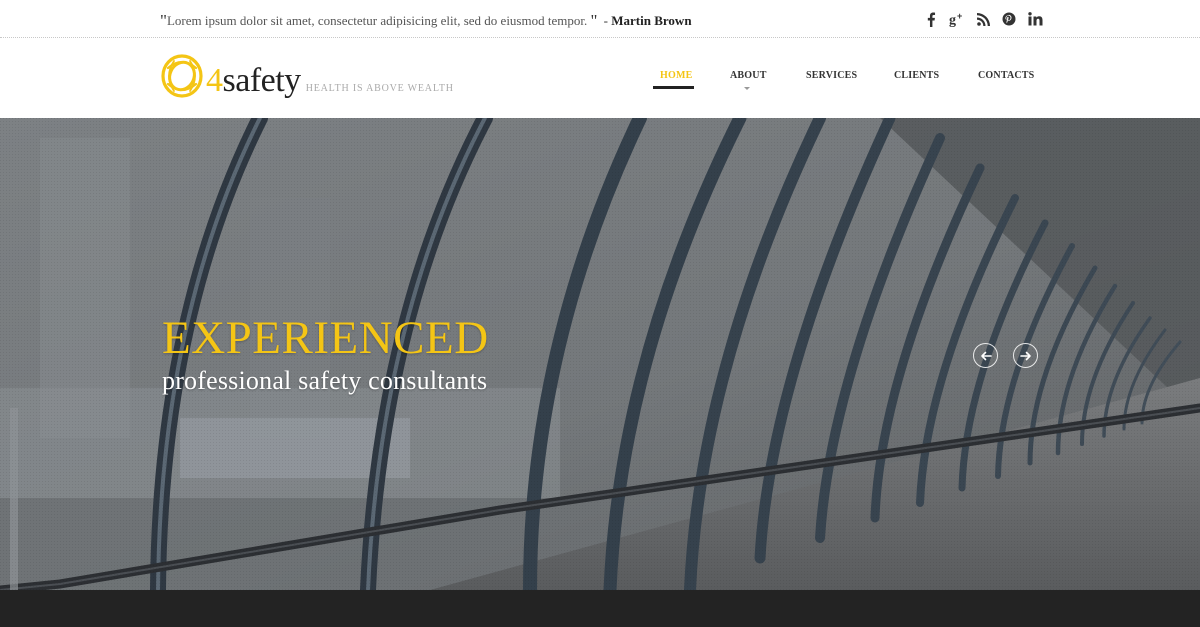  Describe the element at coordinates (600, 85) in the screenshot. I see `main-nav: HOME ABOUT SERVICES CLIENTS CONTACTS` at that location.